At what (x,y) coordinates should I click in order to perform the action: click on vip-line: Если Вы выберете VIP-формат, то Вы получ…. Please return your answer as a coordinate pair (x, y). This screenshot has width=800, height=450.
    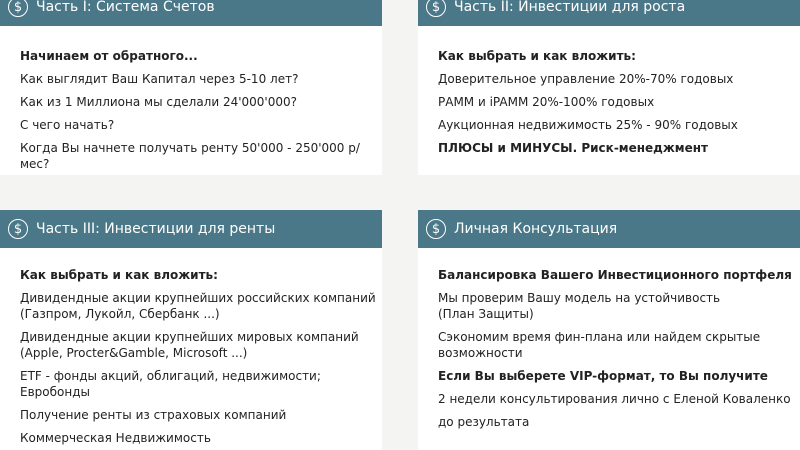
    Looking at the image, I should click on (603, 376).